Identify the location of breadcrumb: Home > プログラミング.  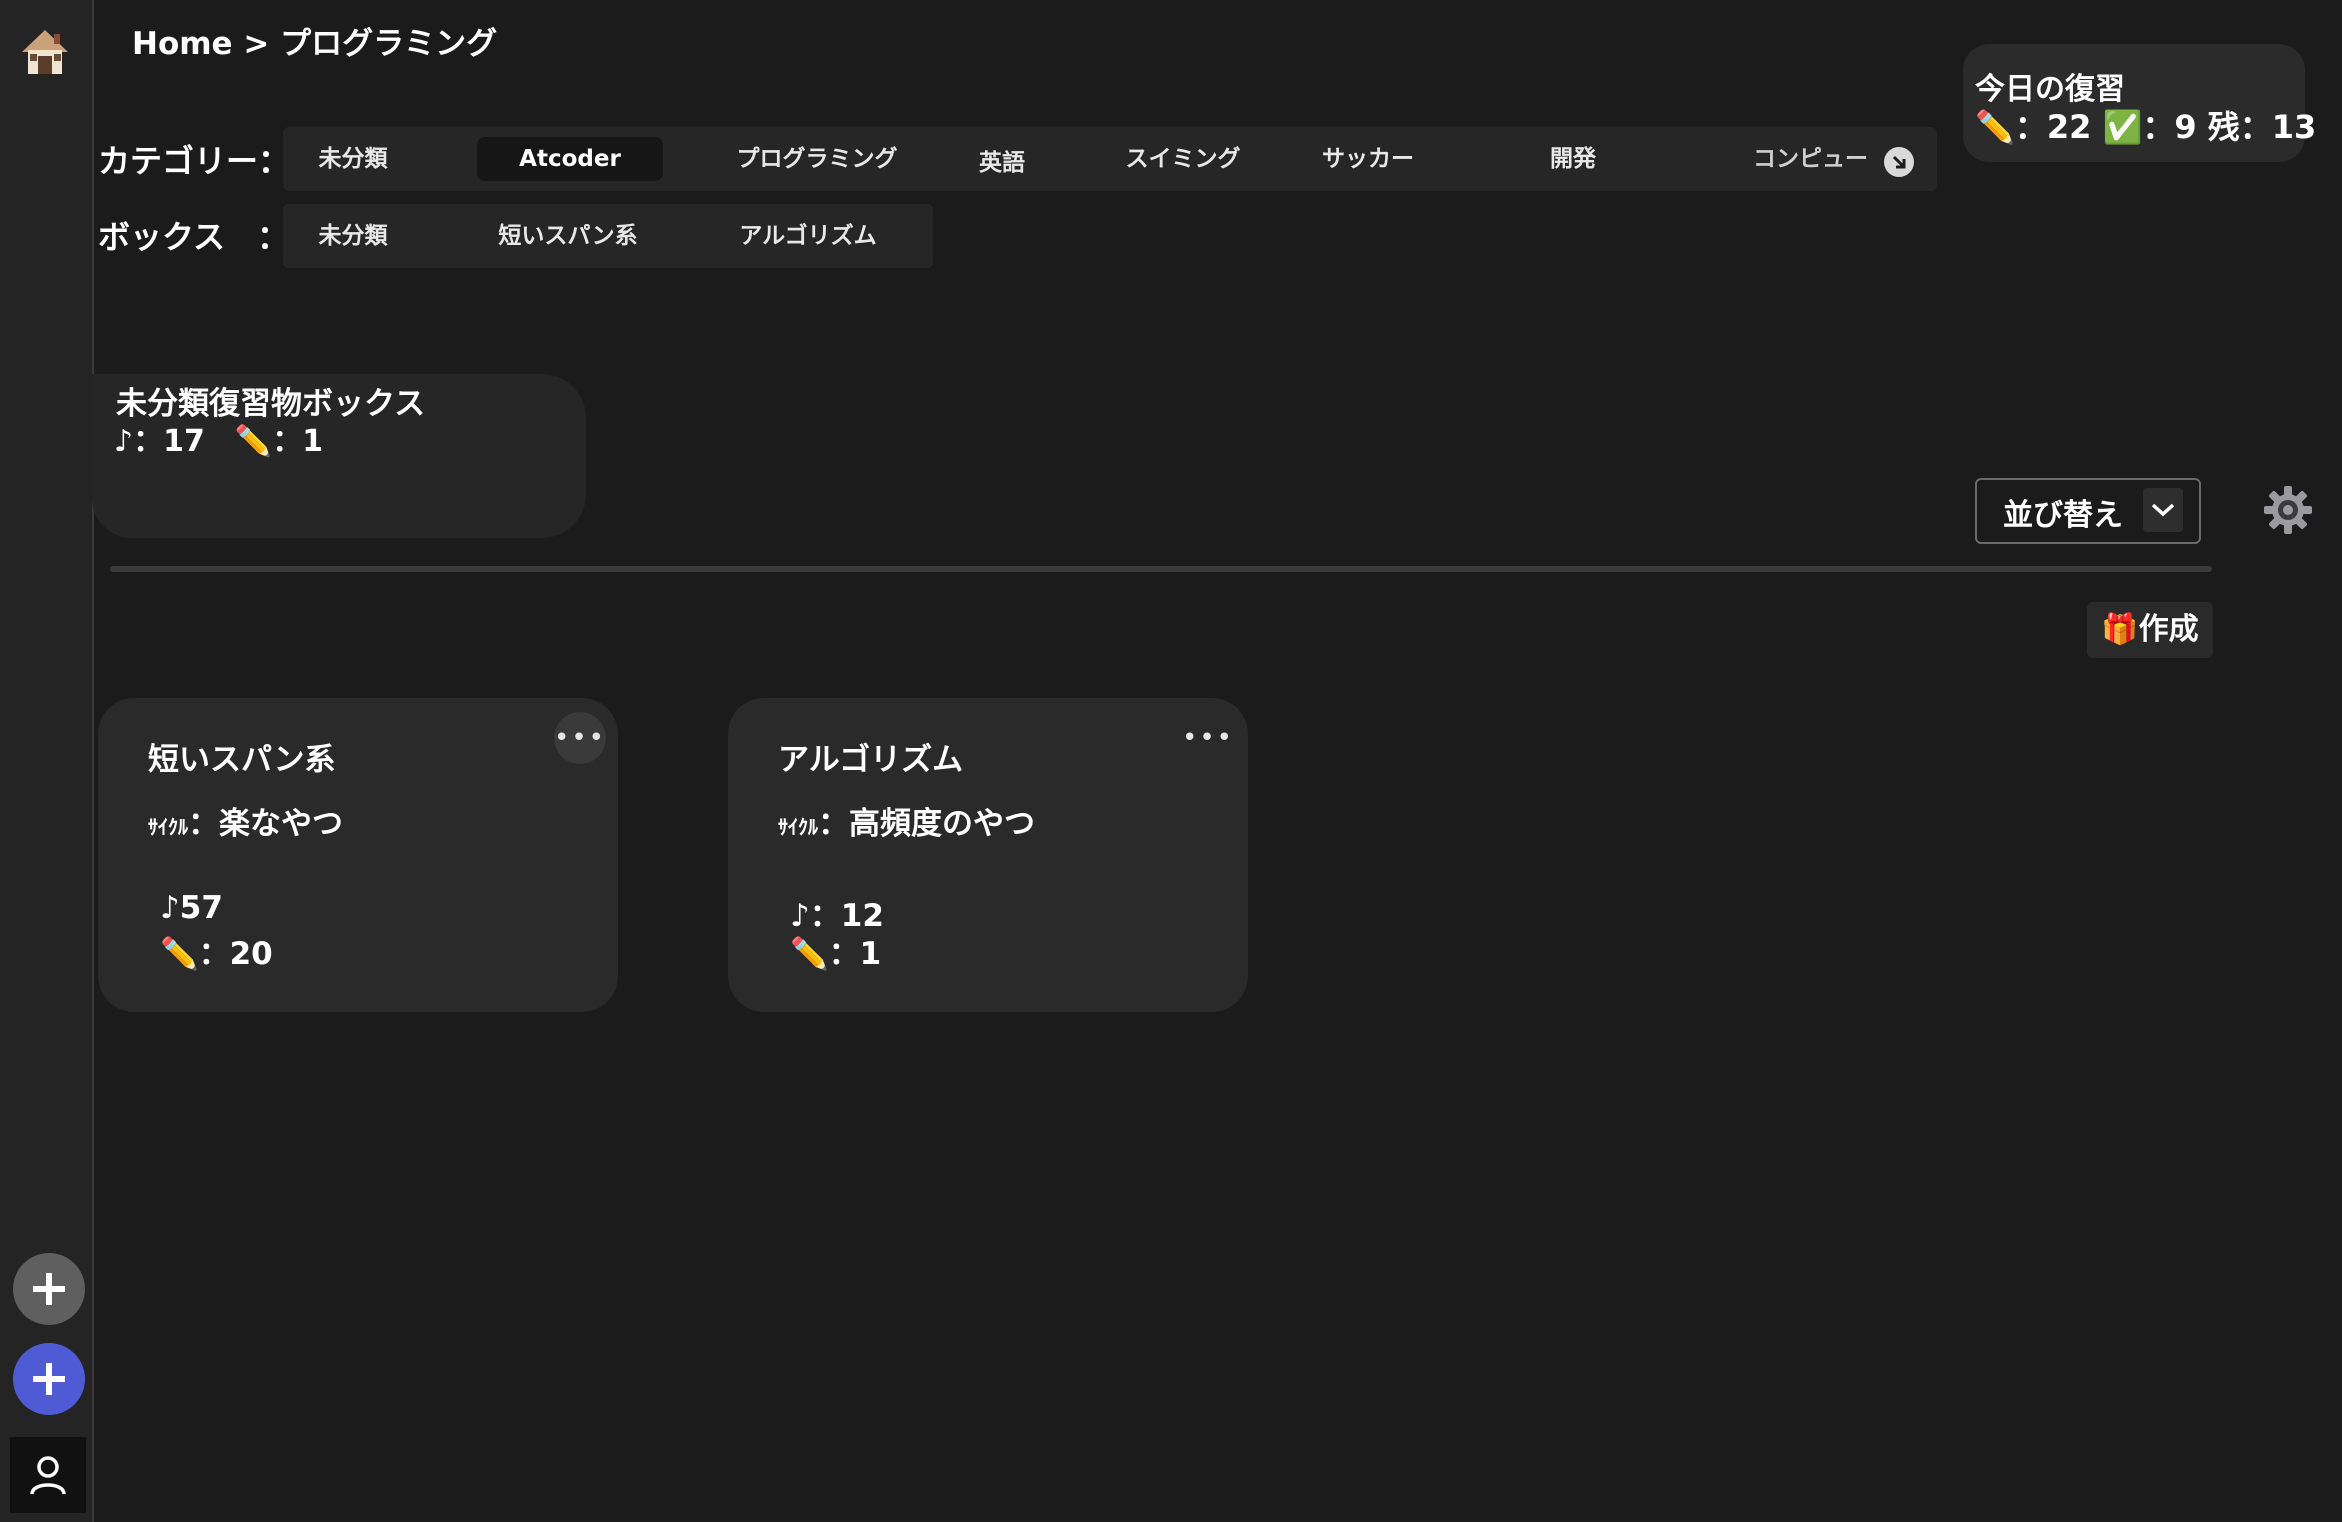
(314, 40).